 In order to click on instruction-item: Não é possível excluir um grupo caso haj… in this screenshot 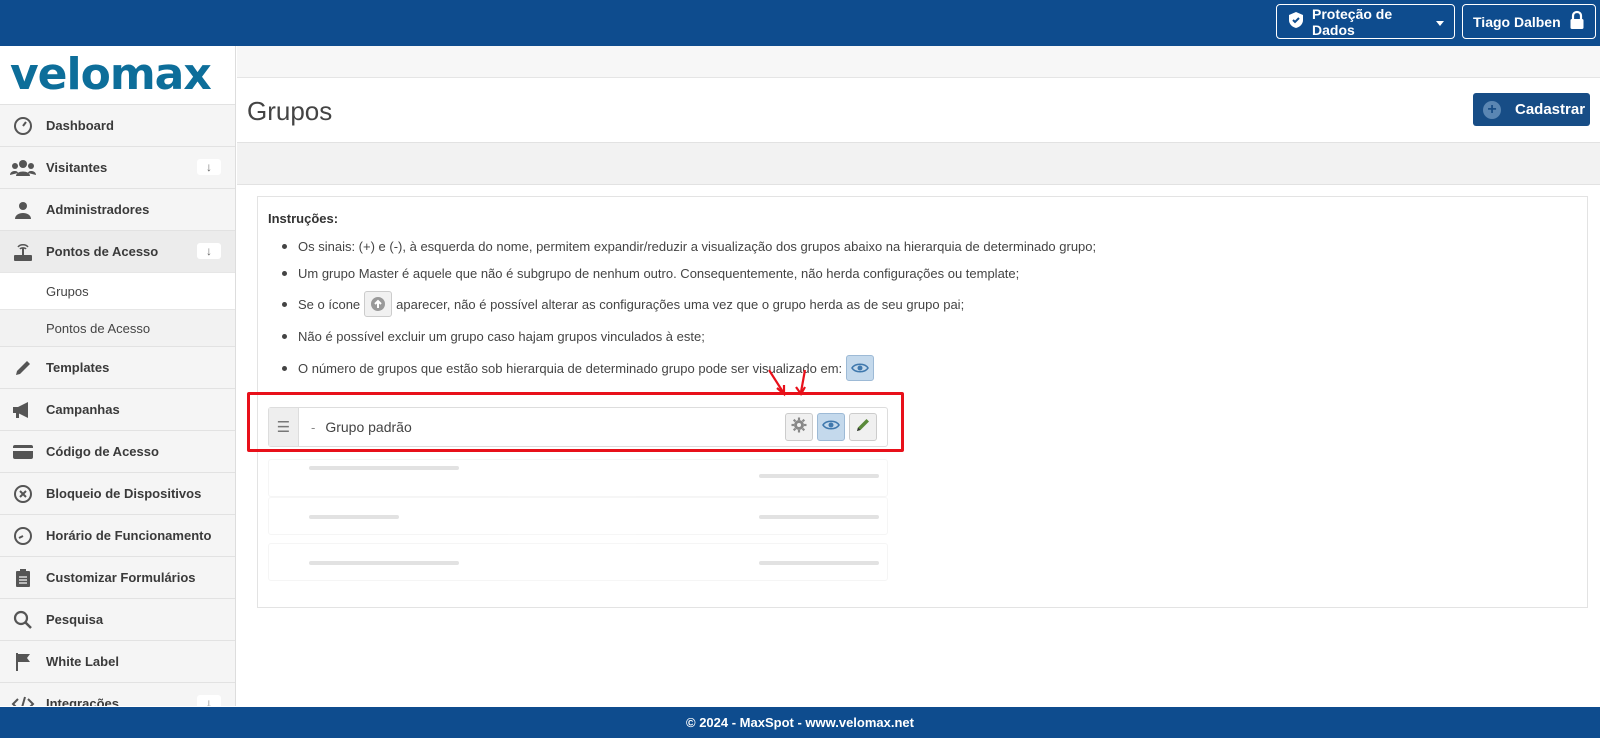, I will do `click(920, 336)`.